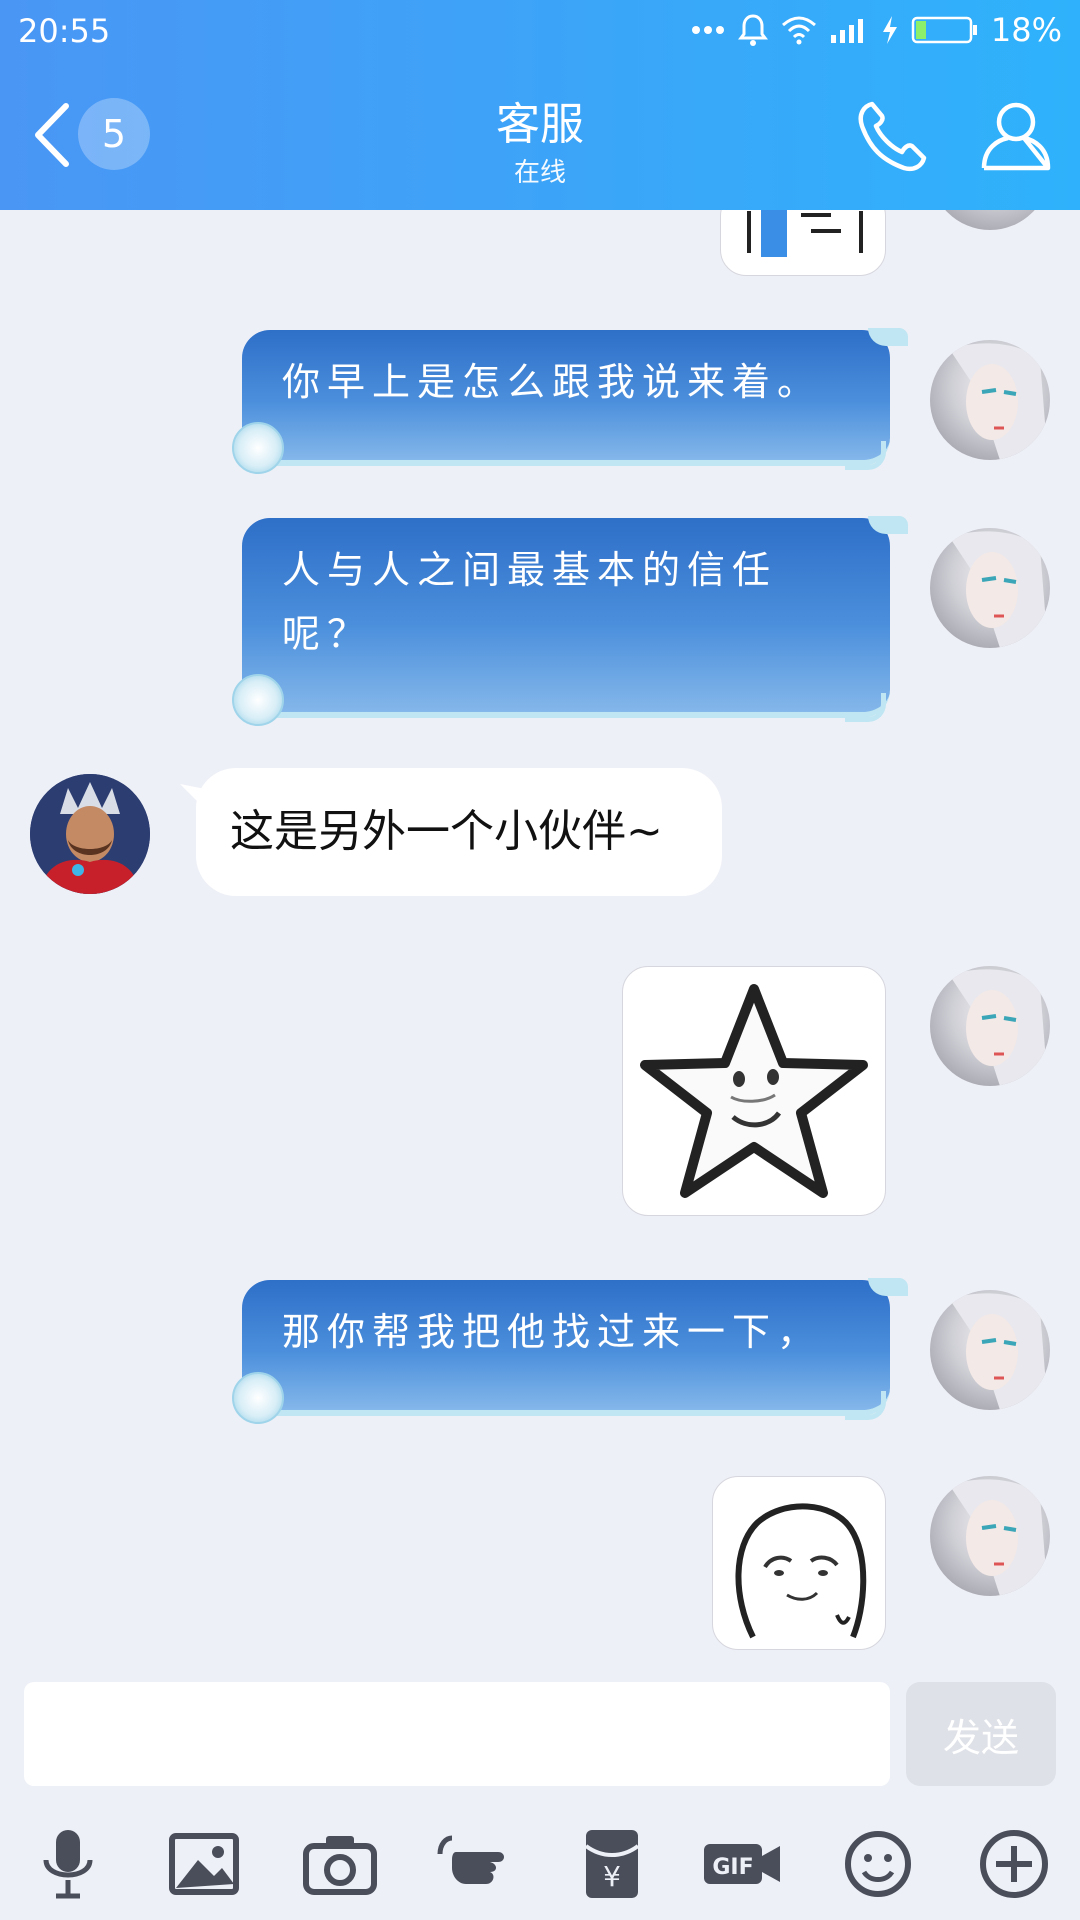 This screenshot has width=1080, height=1920. What do you see at coordinates (801, 1571) in the screenshot?
I see `meme-face-sticker-icon` at bounding box center [801, 1571].